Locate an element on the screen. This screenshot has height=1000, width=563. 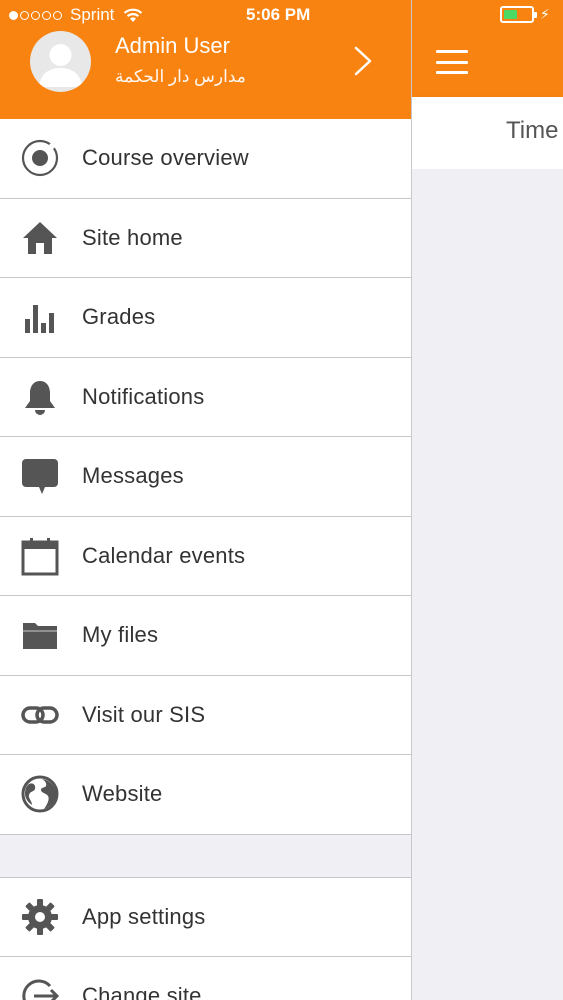
user-name: Admin User is located at coordinates (172, 46).